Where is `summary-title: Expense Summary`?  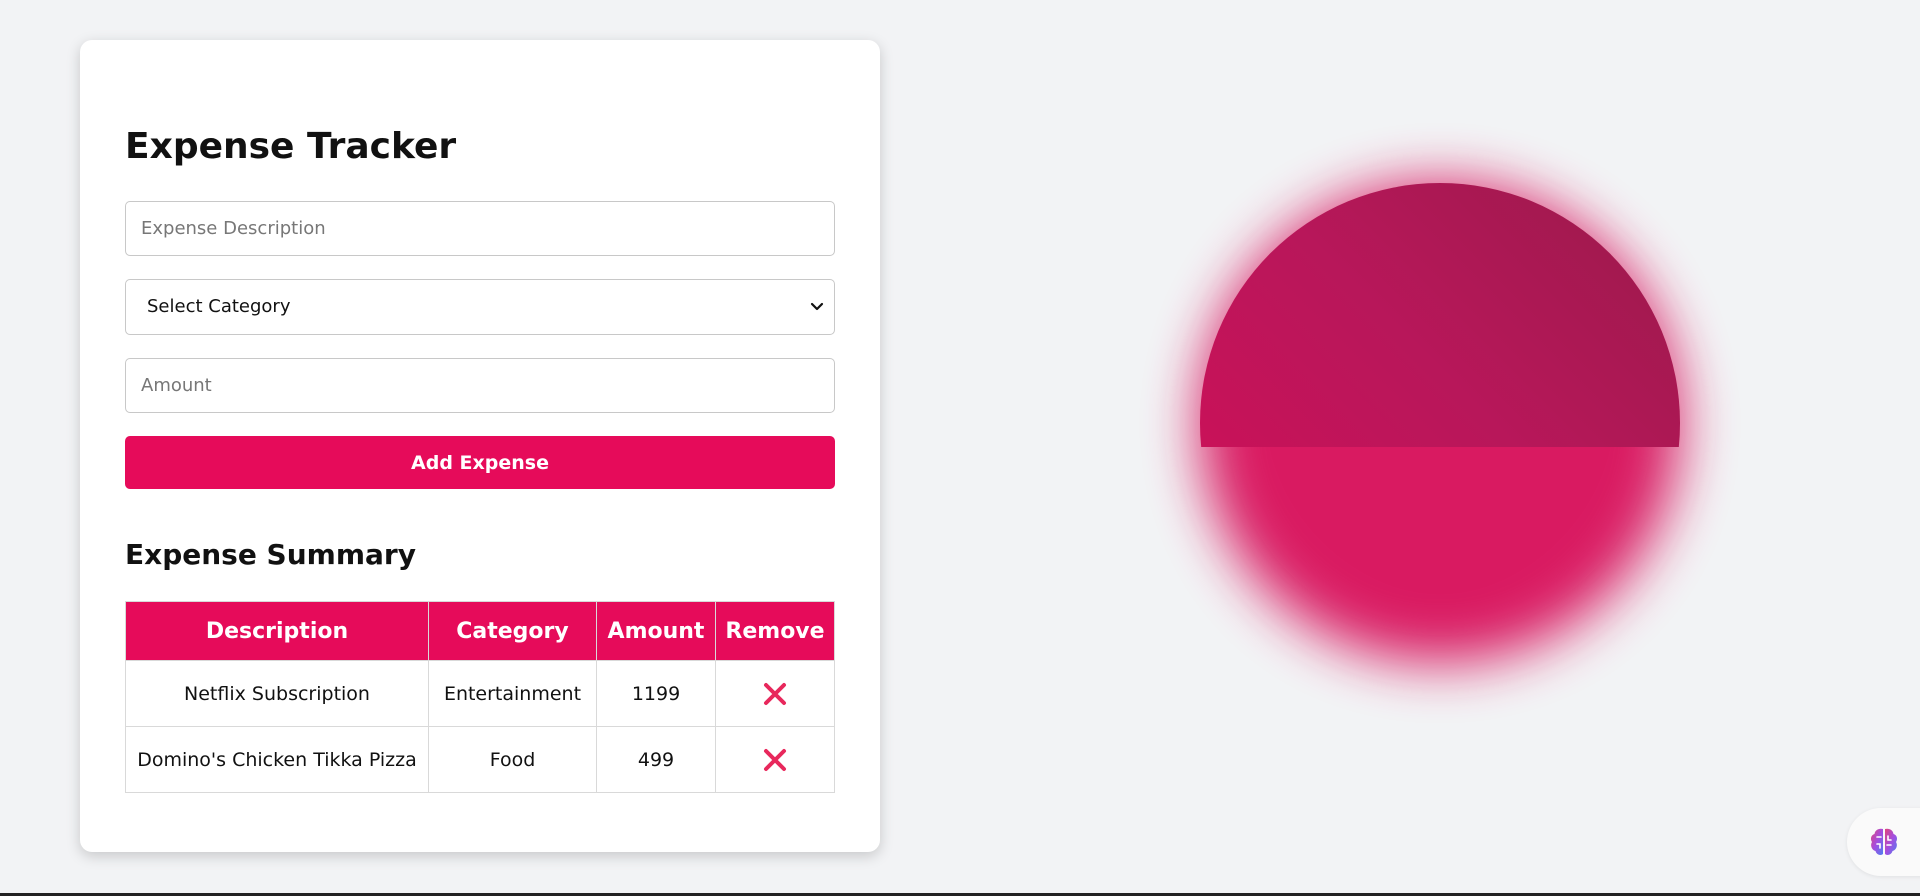
summary-title: Expense Summary is located at coordinates (270, 554).